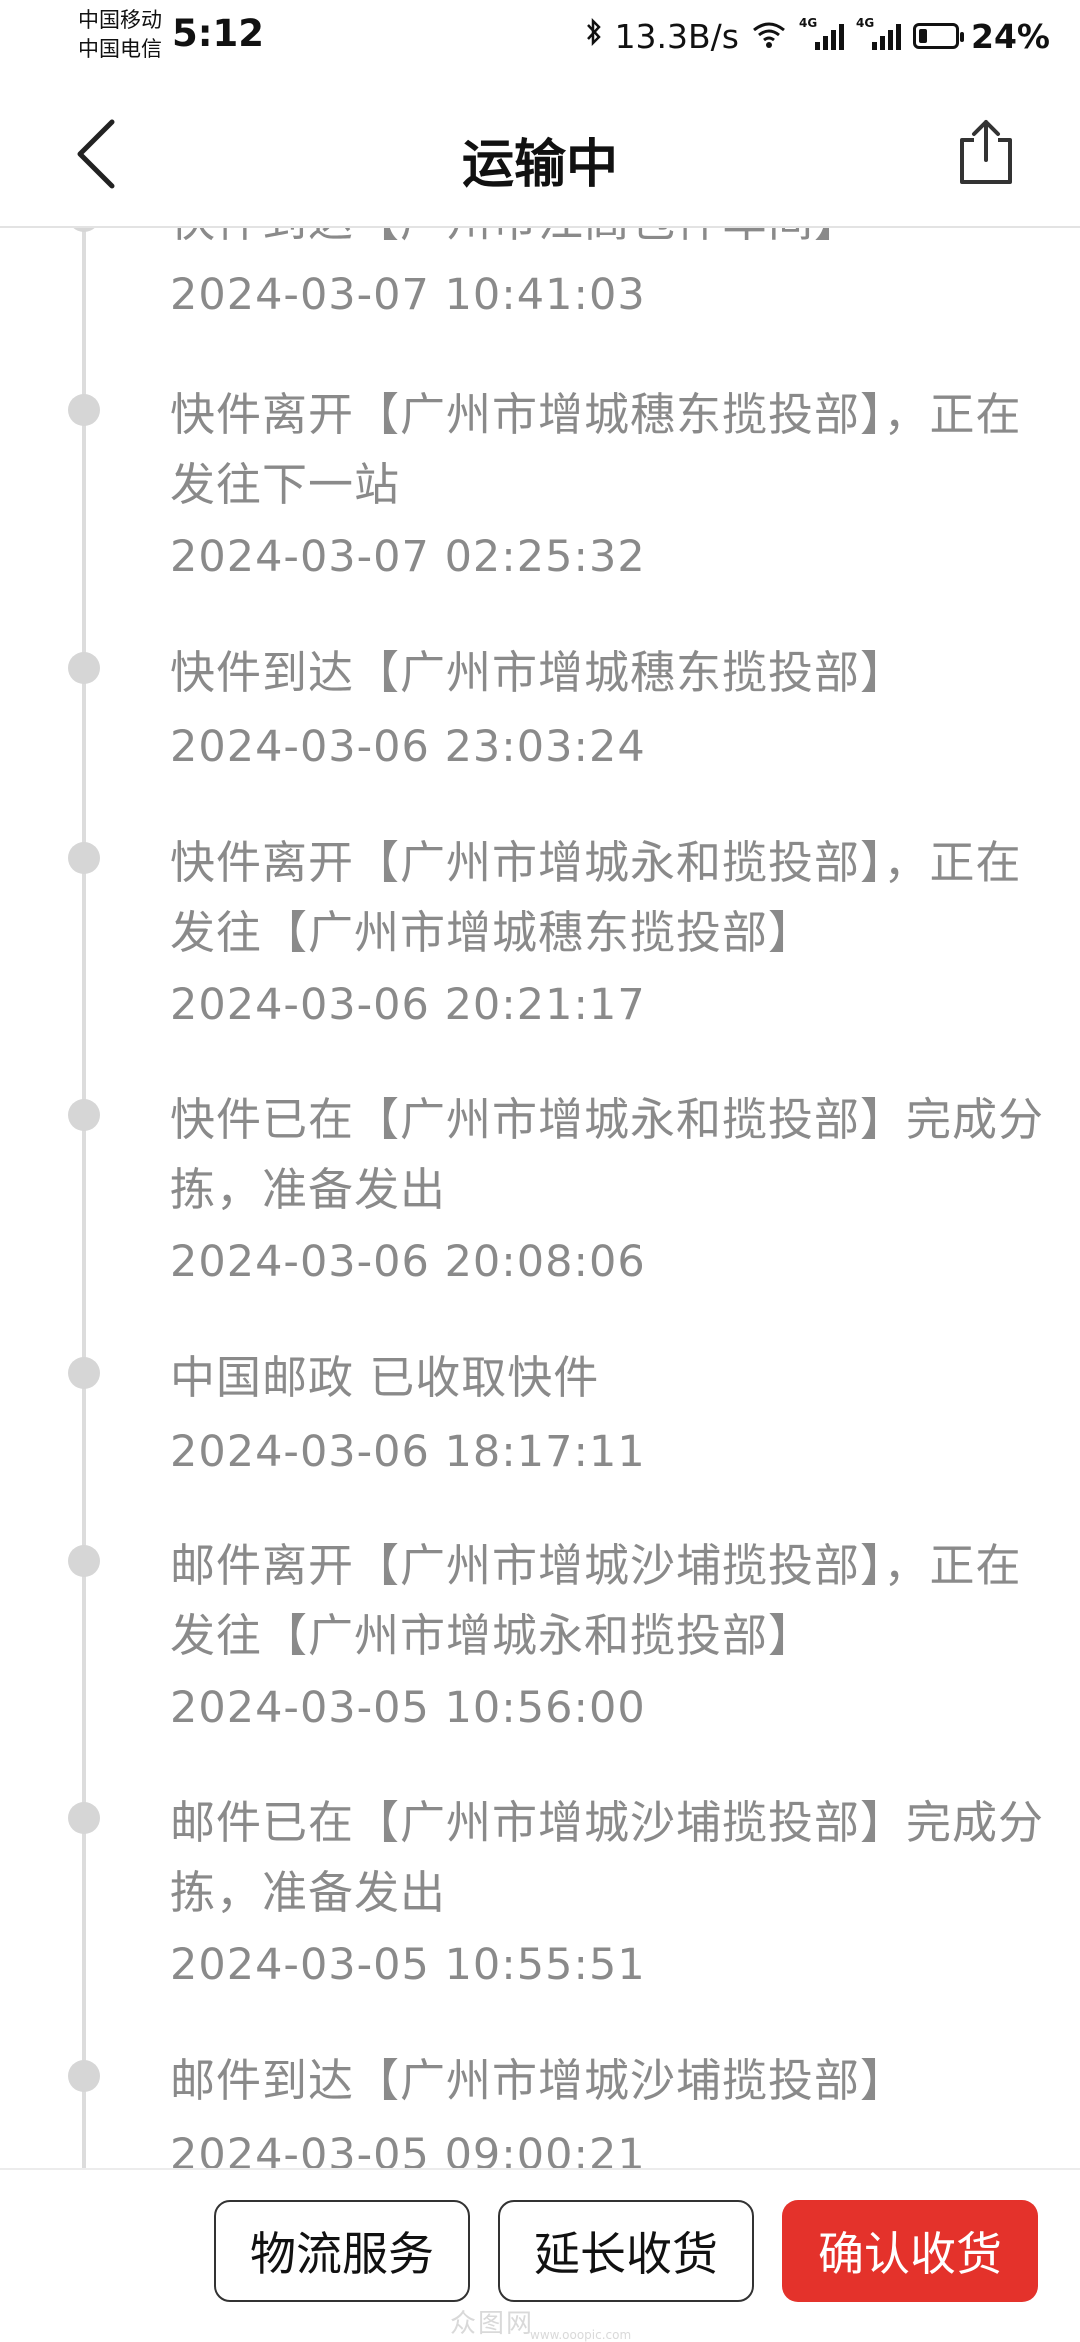  Describe the element at coordinates (408, 2149) in the screenshot. I see `event-time: 2024-03-05 09:00:21` at that location.